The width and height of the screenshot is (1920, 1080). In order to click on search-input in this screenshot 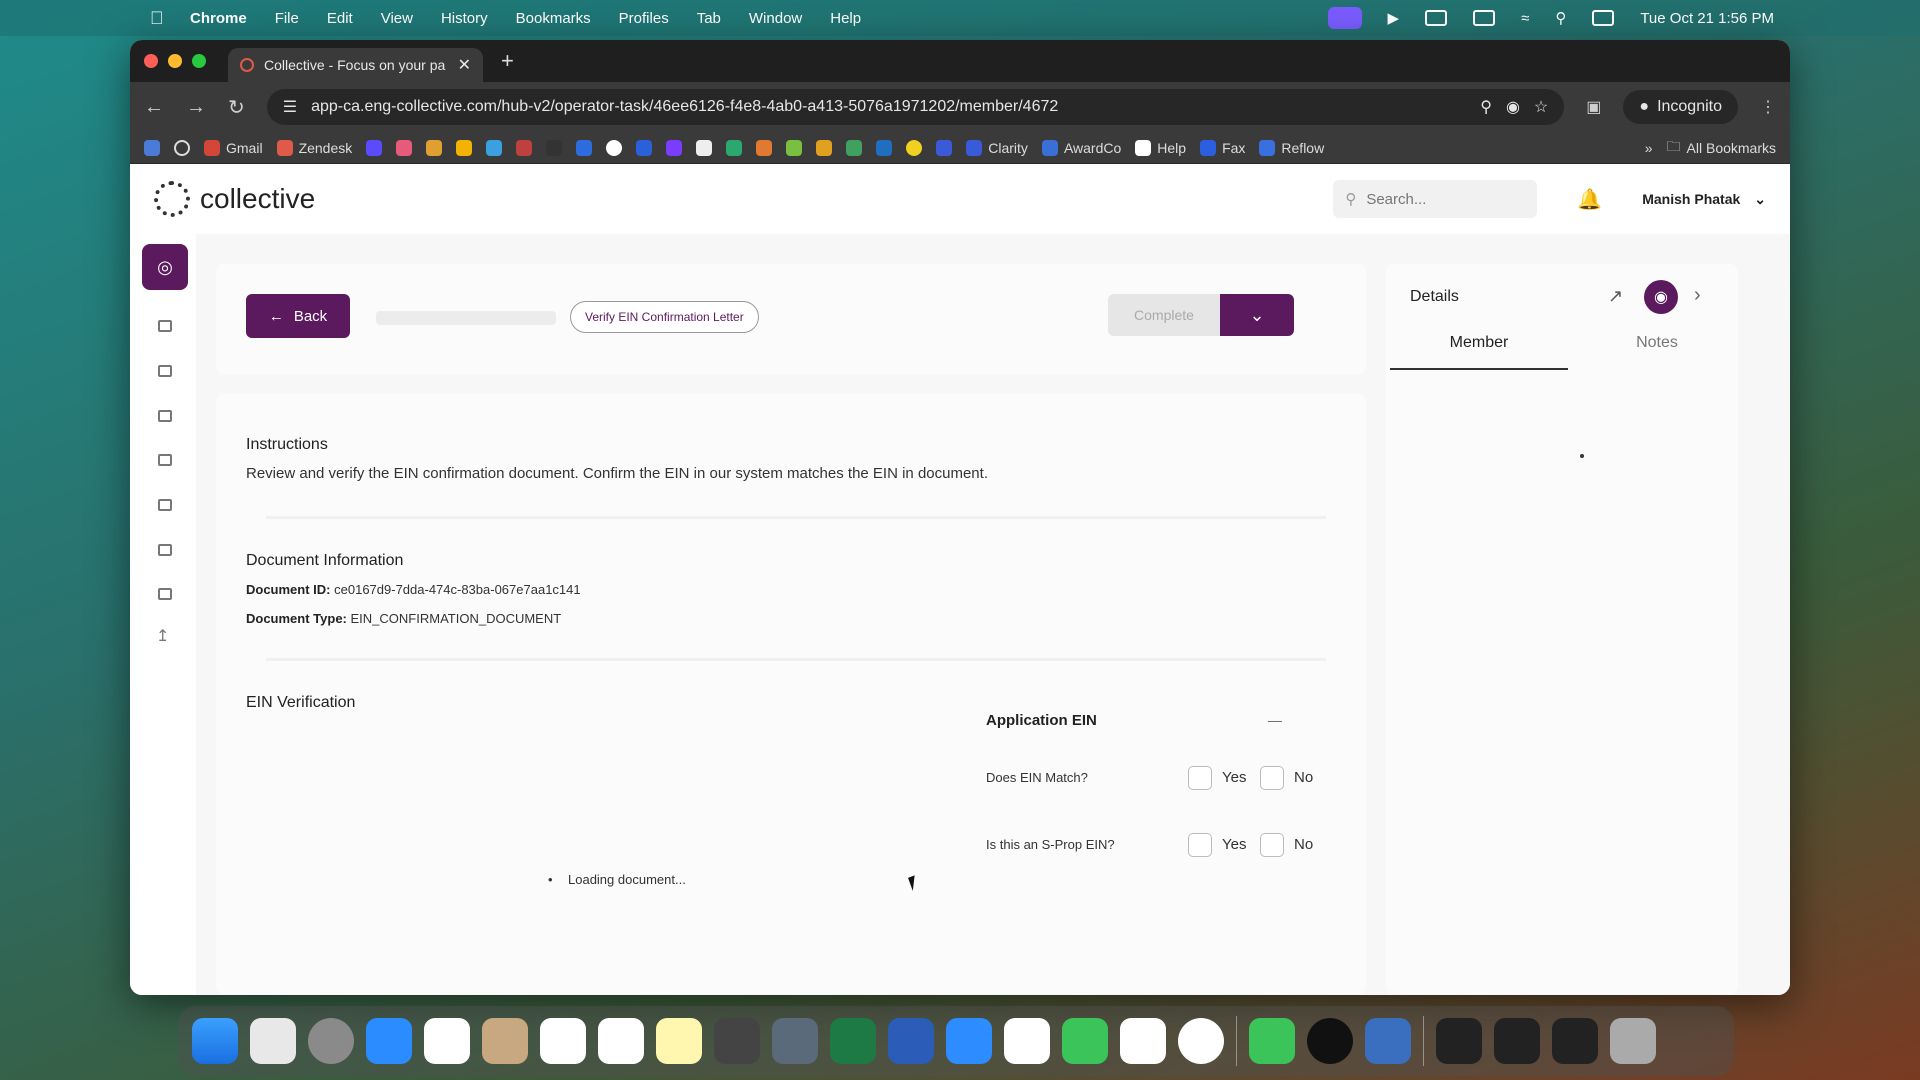, I will do `click(1436, 199)`.